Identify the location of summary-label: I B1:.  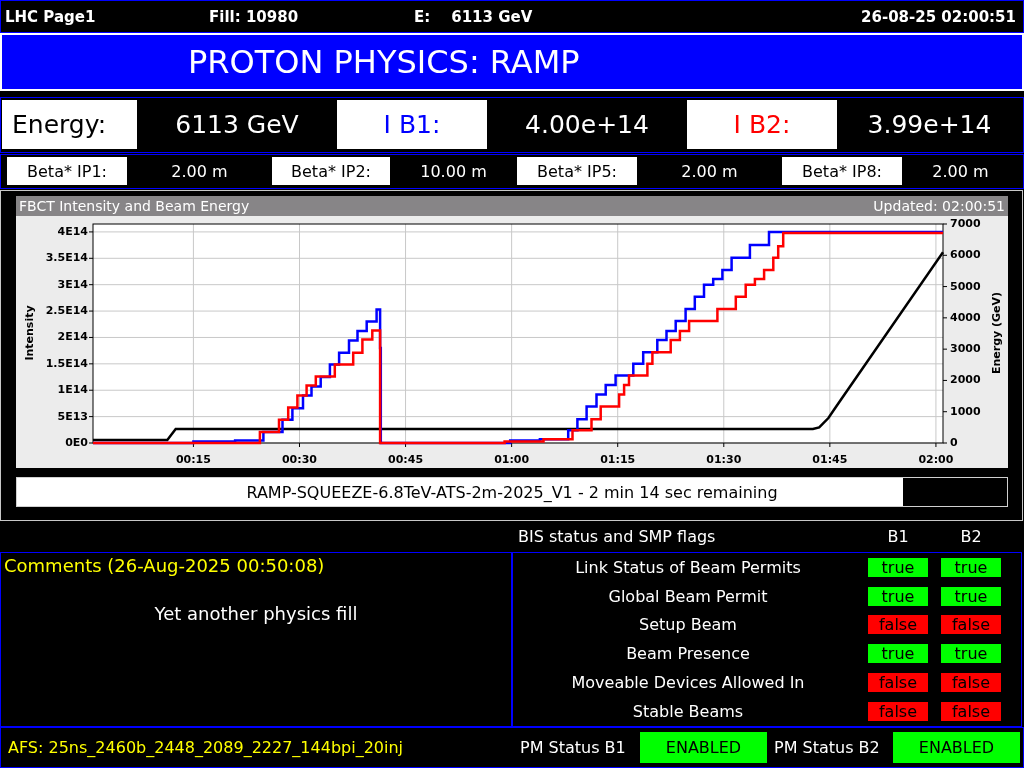
(412, 124).